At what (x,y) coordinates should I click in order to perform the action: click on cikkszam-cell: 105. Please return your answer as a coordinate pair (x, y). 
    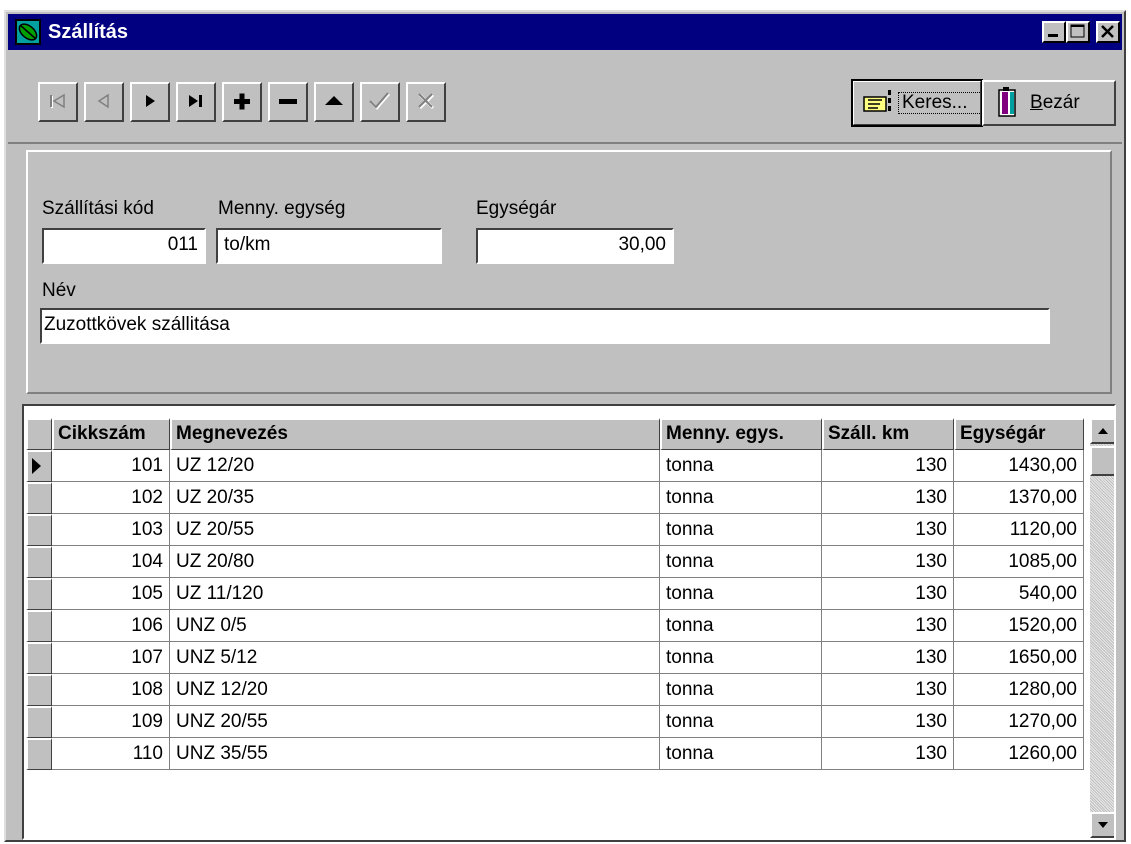
    Looking at the image, I should click on (111, 594).